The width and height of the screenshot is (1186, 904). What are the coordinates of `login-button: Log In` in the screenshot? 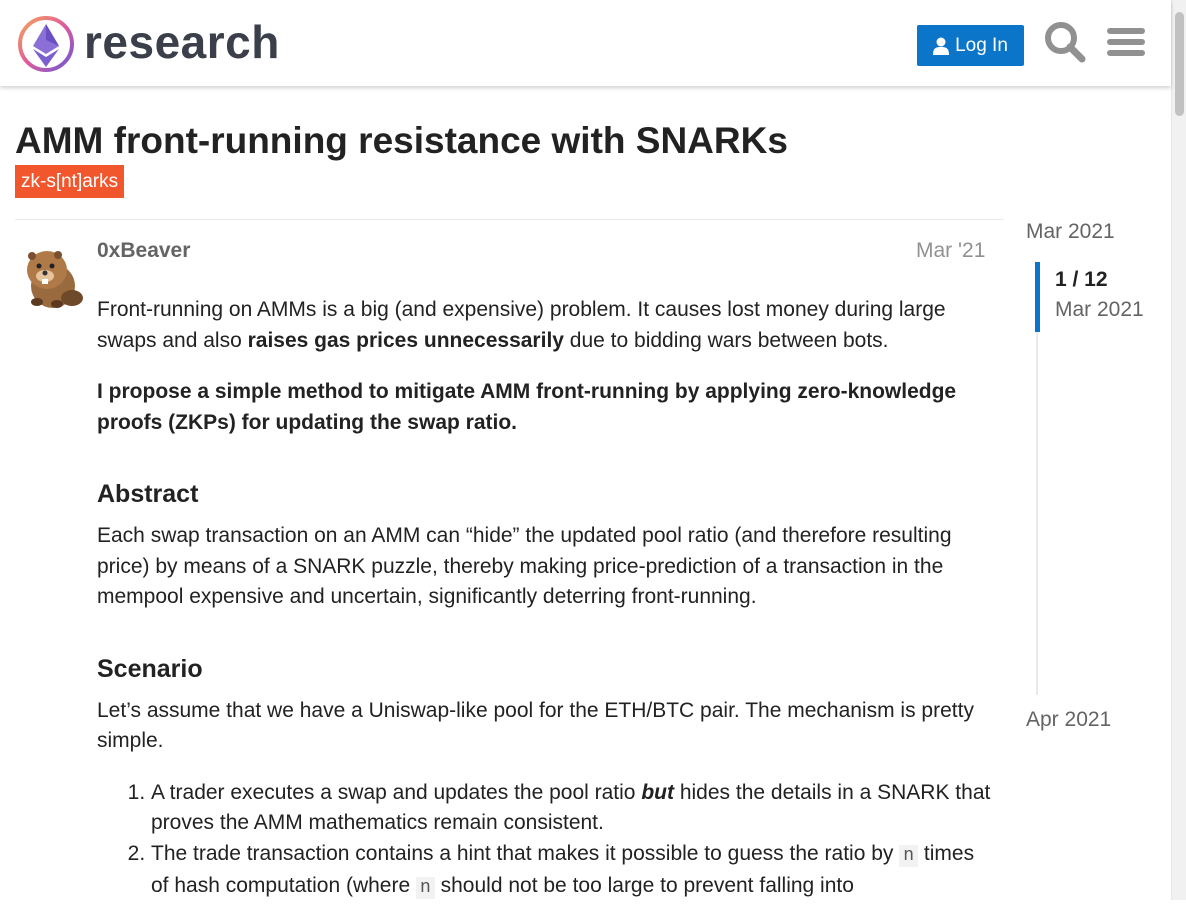 It's located at (970, 45).